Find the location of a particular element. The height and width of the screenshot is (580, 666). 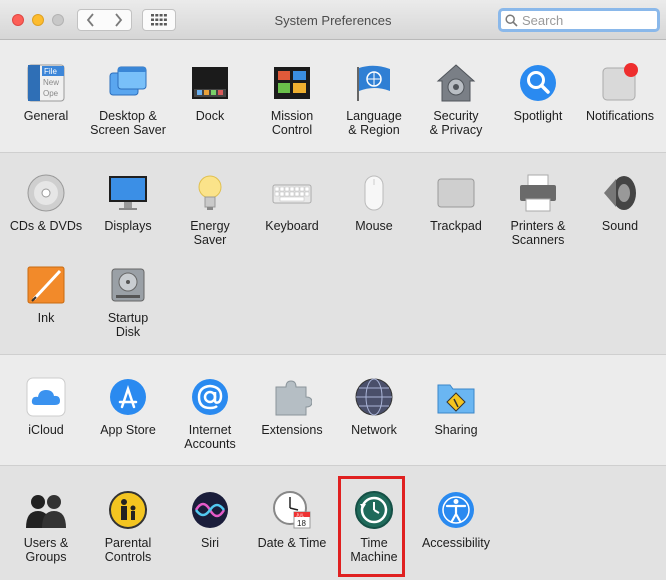

minimize-window-button is located at coordinates (38, 20).